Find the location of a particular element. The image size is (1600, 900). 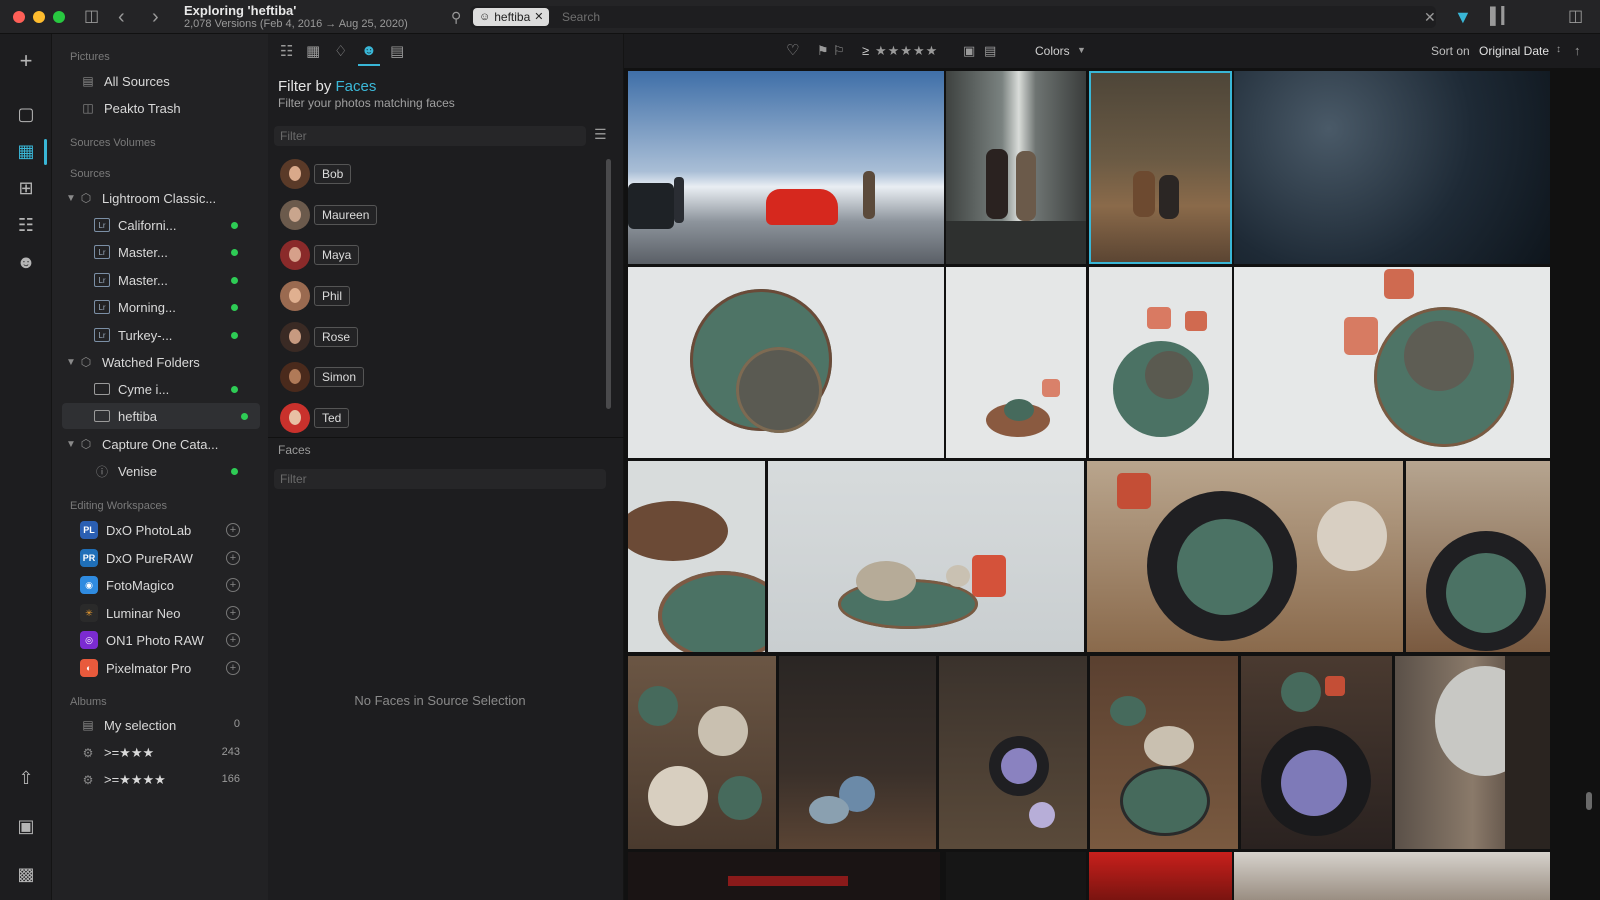

sidebar-item-venise: ⓘ Venise is located at coordinates (156, 471).